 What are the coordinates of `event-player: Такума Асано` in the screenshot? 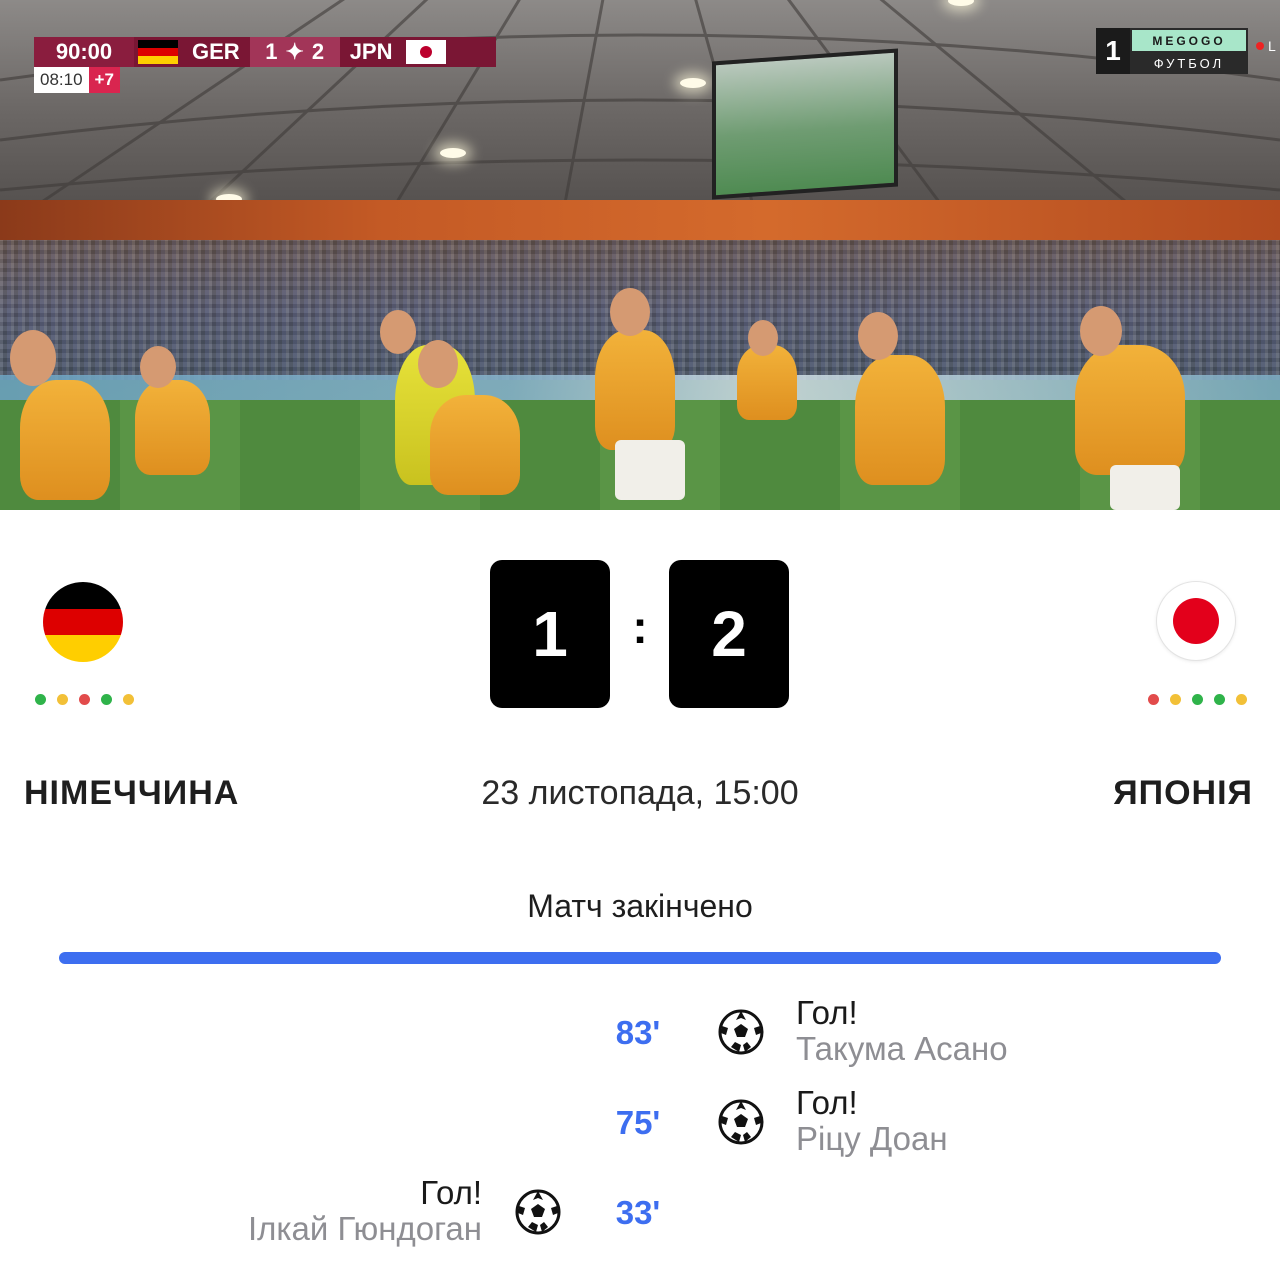 It's located at (902, 1049).